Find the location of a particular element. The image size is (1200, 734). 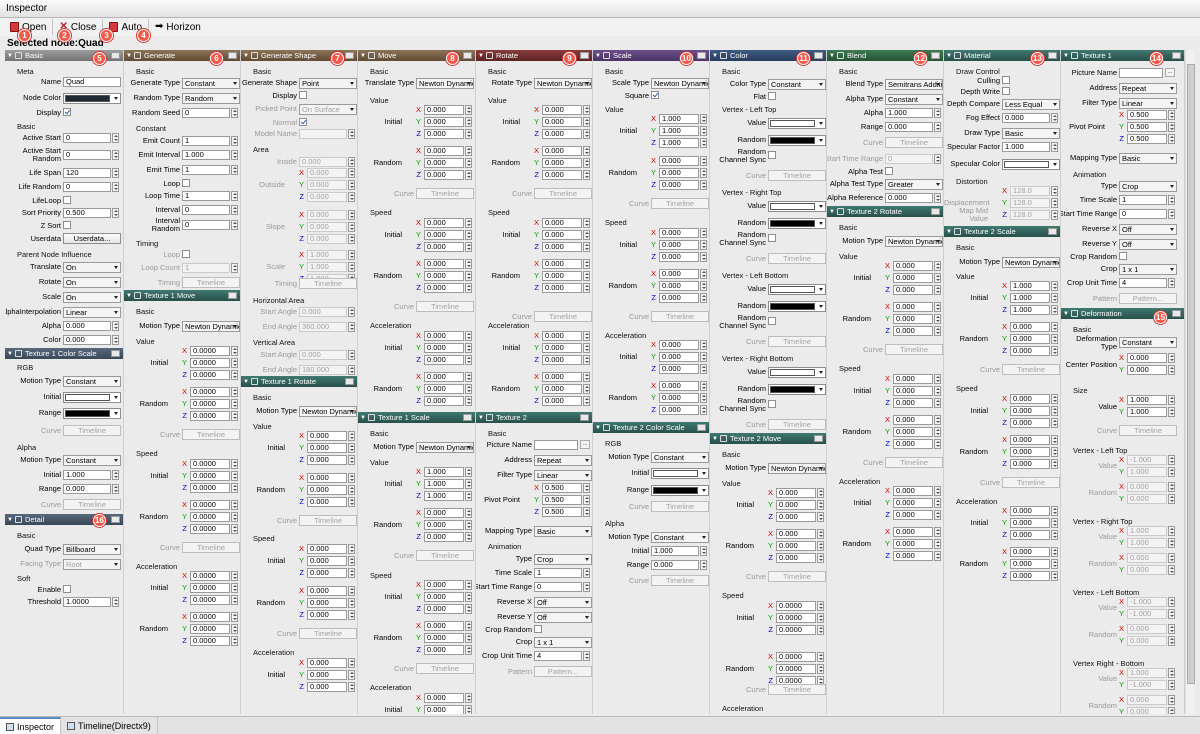

dropdown-on: On is located at coordinates (92, 297).